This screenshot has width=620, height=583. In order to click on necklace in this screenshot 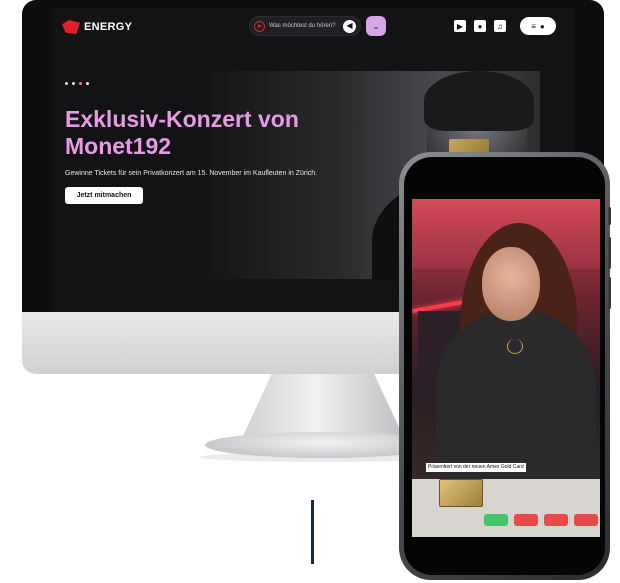, I will do `click(515, 346)`.